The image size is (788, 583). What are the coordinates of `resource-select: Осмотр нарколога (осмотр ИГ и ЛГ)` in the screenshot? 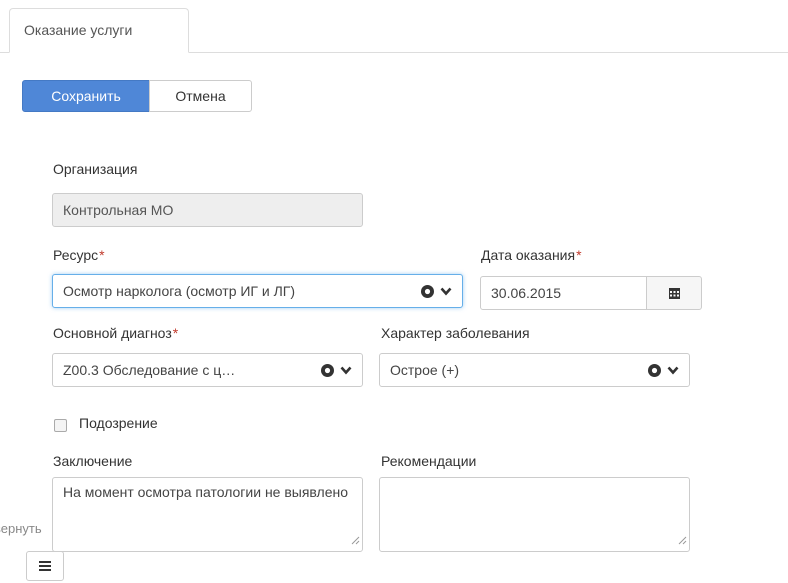 It's located at (257, 291).